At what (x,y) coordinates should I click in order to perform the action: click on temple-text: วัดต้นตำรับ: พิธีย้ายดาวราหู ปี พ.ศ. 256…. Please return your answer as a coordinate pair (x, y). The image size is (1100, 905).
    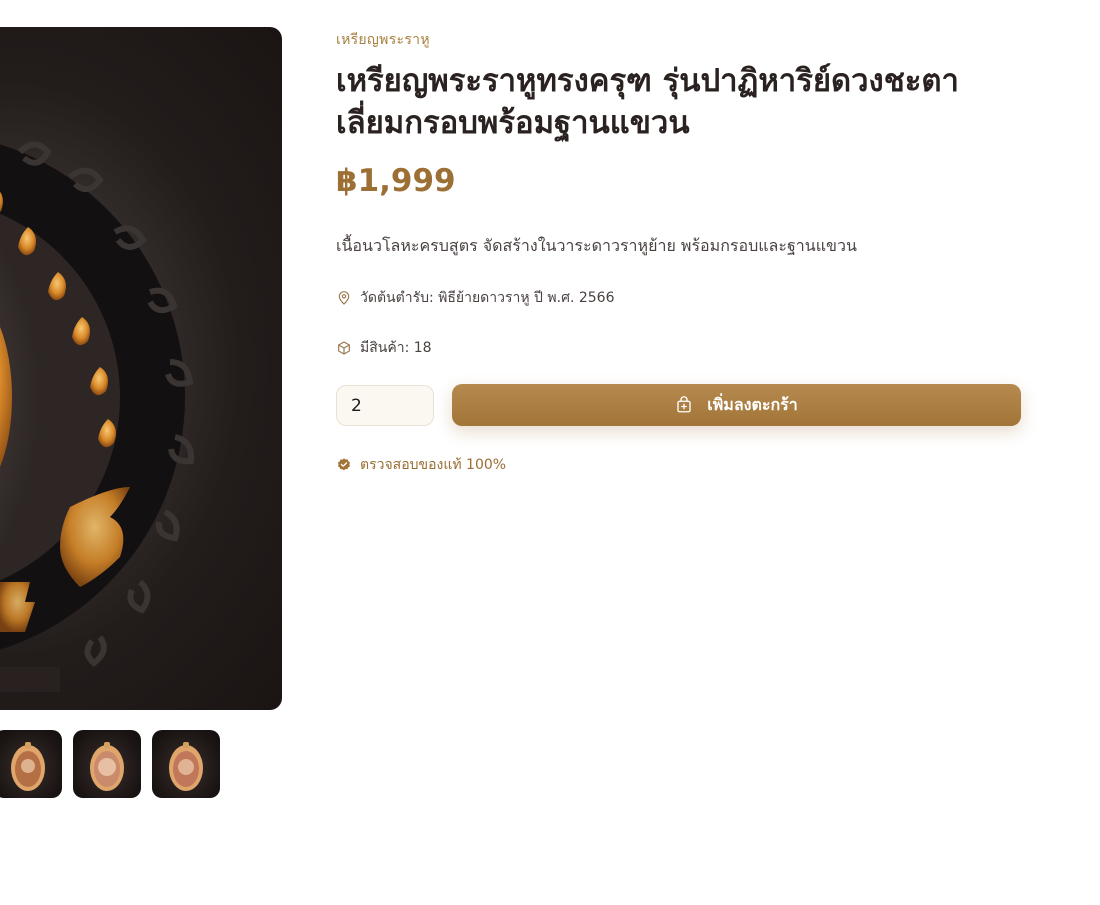
    Looking at the image, I should click on (487, 298).